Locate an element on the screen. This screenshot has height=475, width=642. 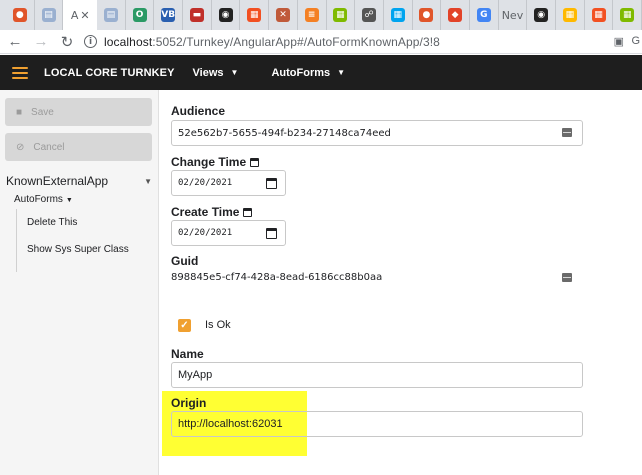
autoforms-menu-label: AutoForms is located at coordinates (301, 72).